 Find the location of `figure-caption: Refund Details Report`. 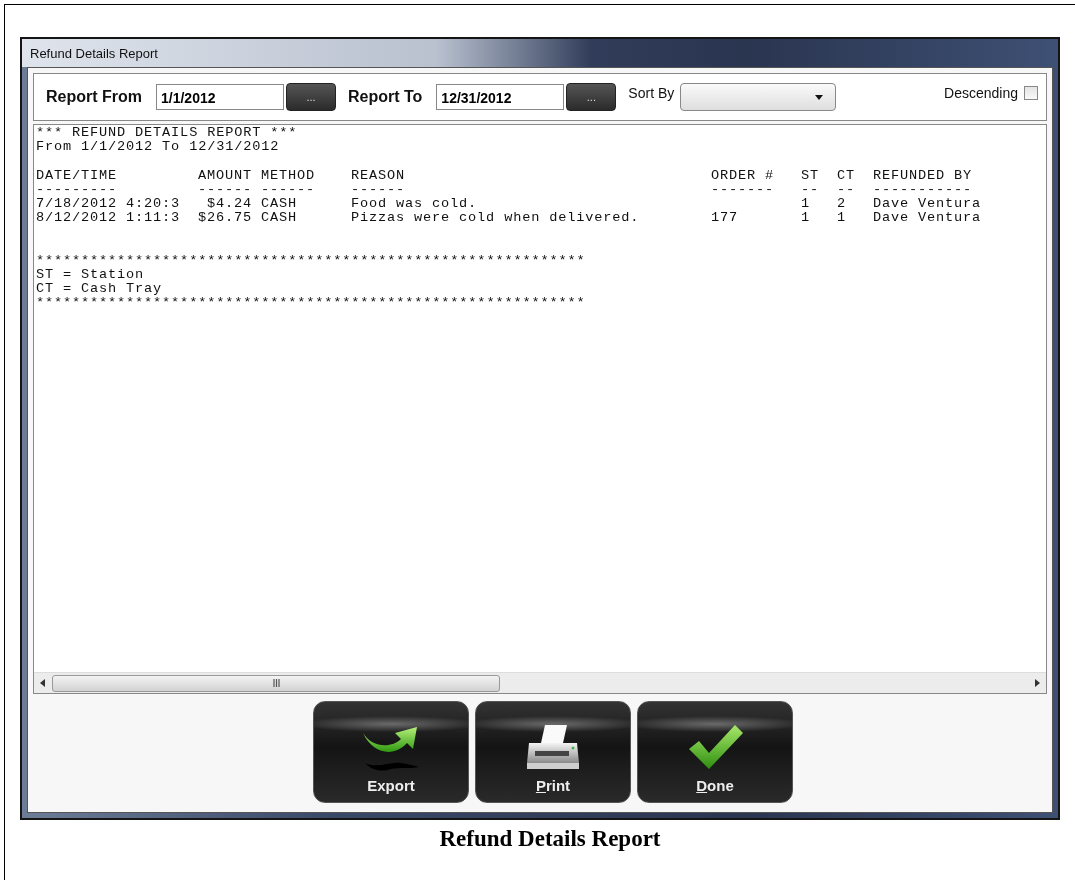

figure-caption: Refund Details Report is located at coordinates (550, 839).